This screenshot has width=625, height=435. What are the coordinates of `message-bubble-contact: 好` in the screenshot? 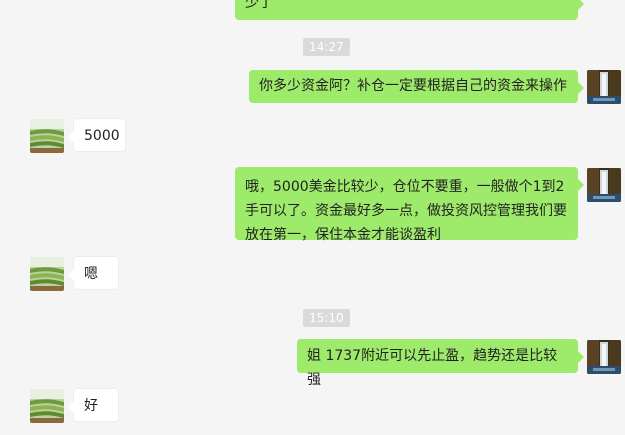 It's located at (93, 405).